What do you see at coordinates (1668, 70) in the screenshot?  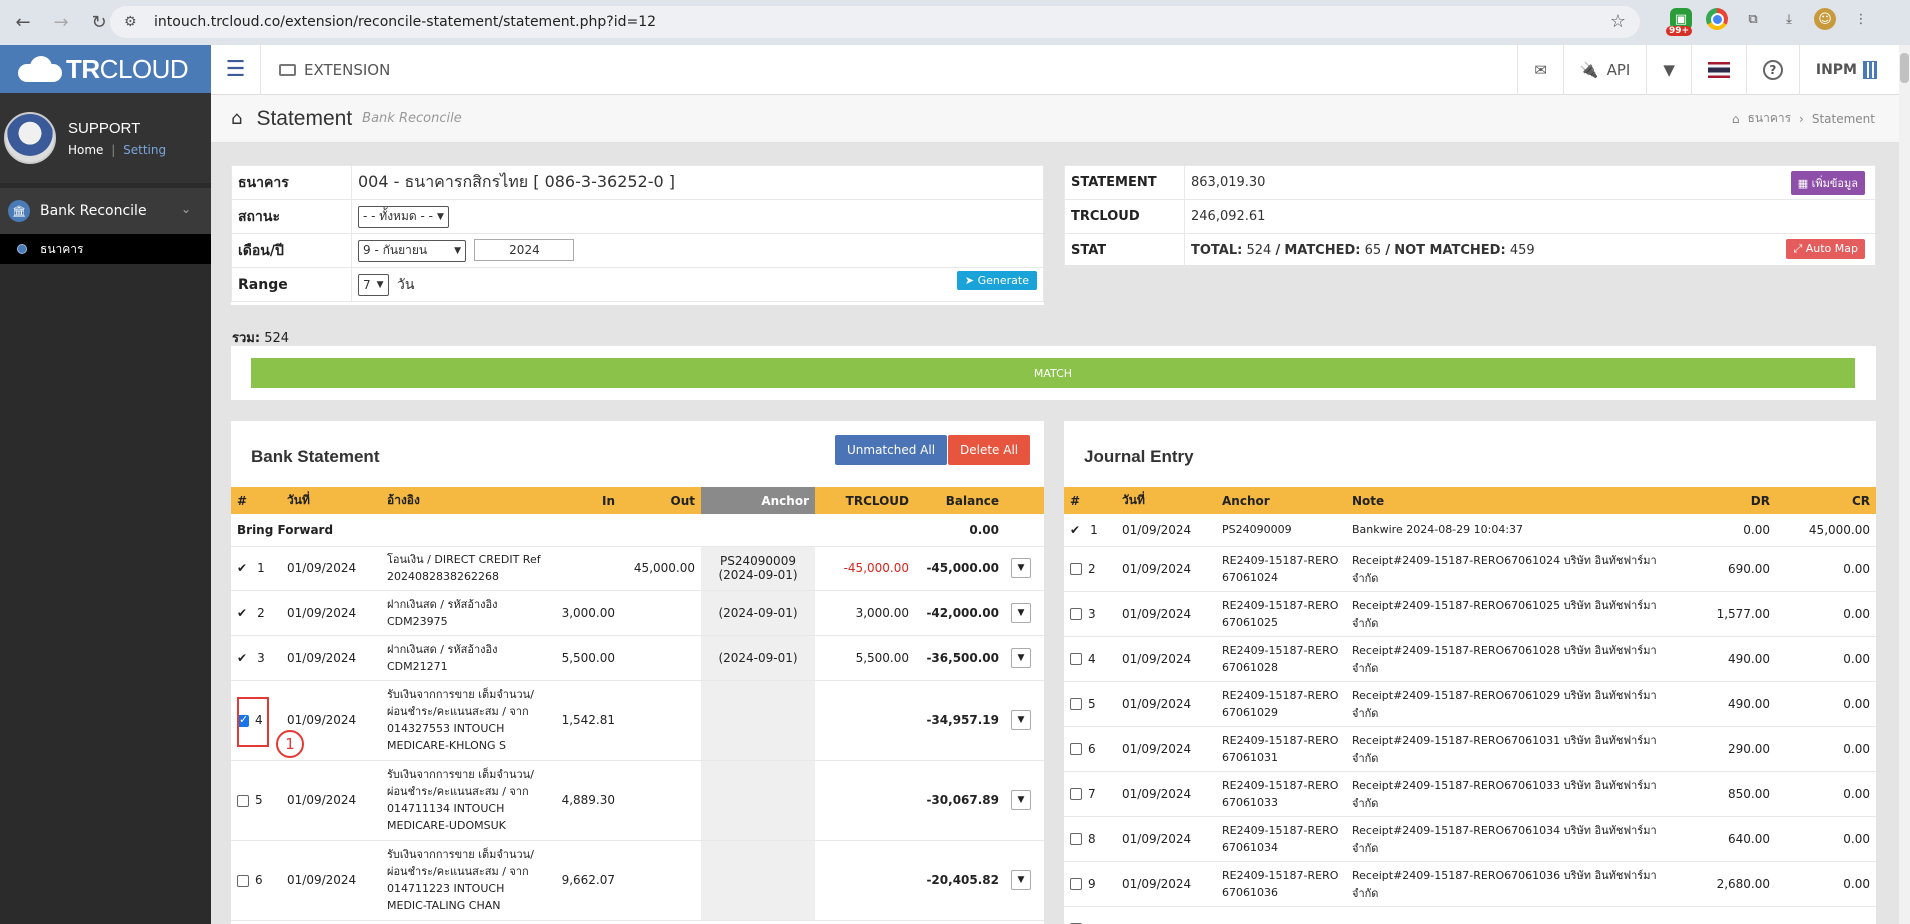 I see `dropdown-button: ▼` at bounding box center [1668, 70].